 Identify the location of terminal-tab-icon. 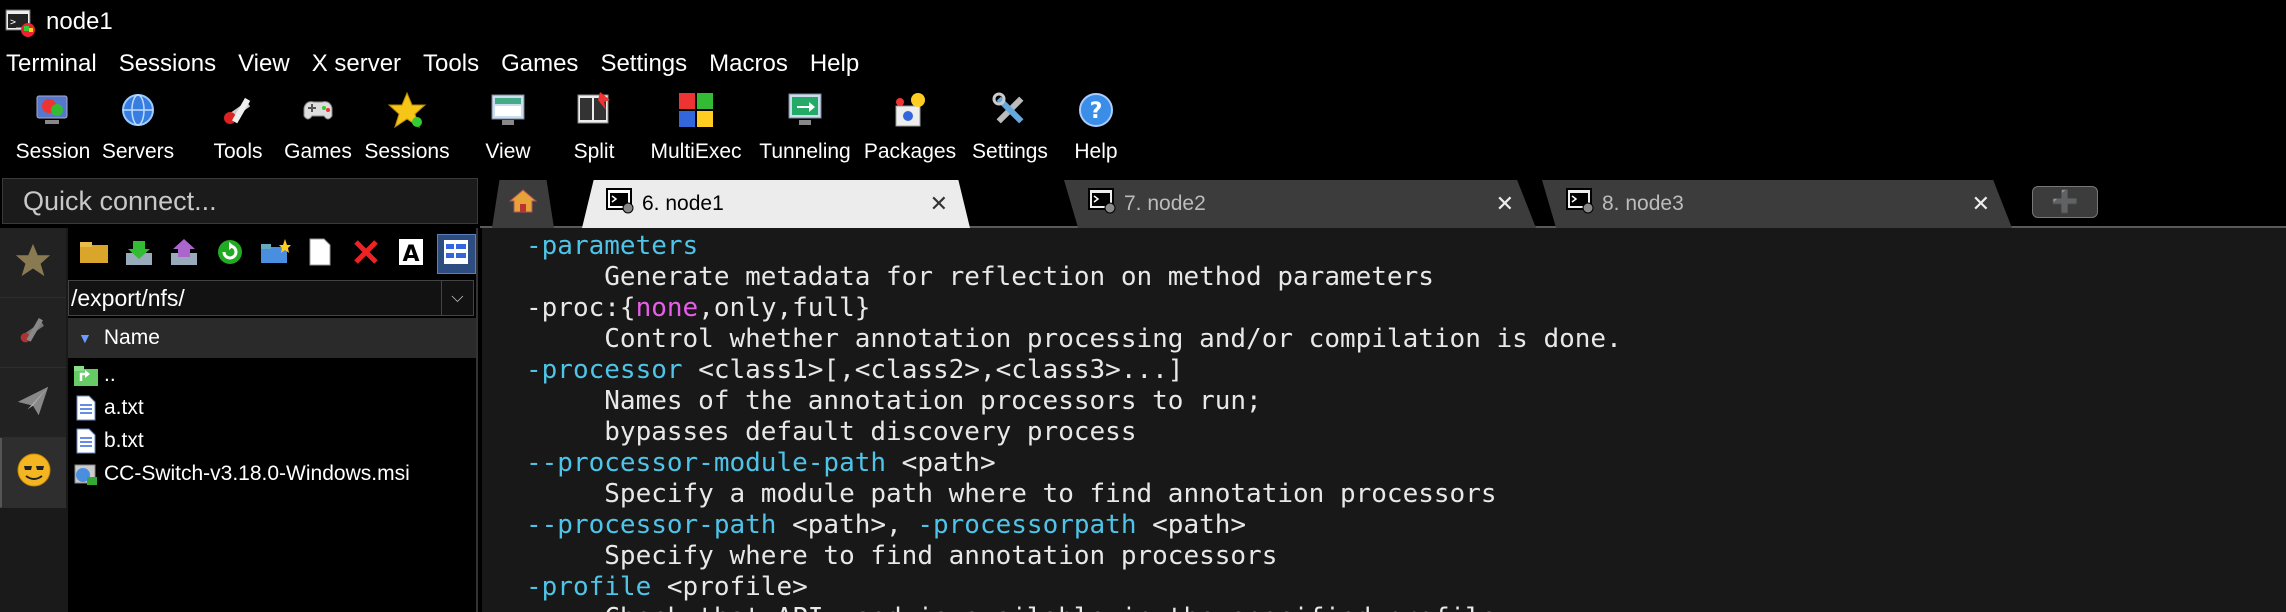
(620, 204).